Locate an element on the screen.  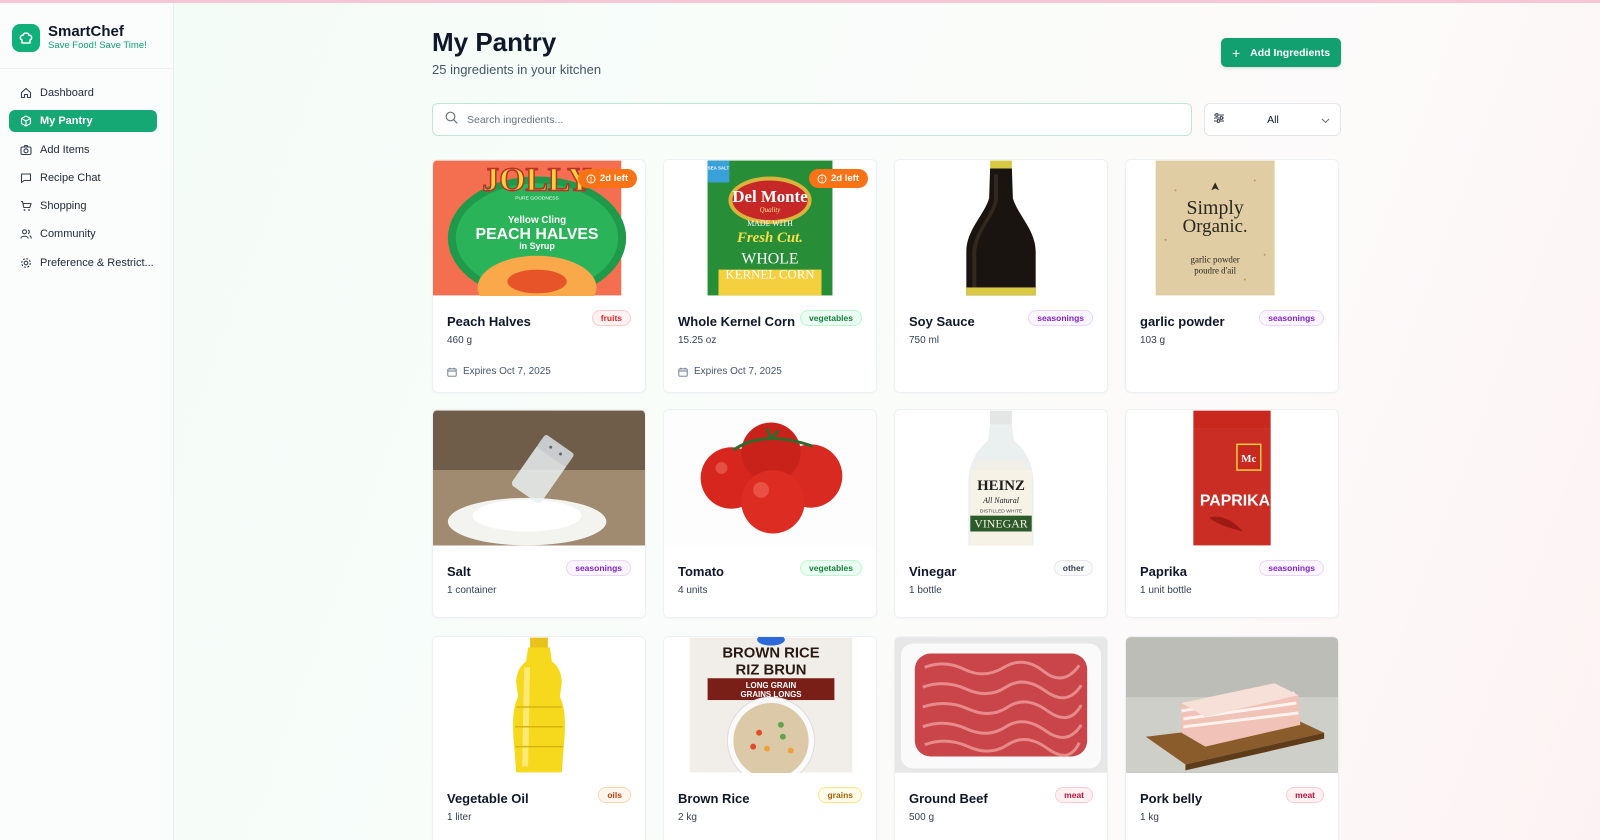
sidebar-item-label: Dashboard is located at coordinates (67, 93).